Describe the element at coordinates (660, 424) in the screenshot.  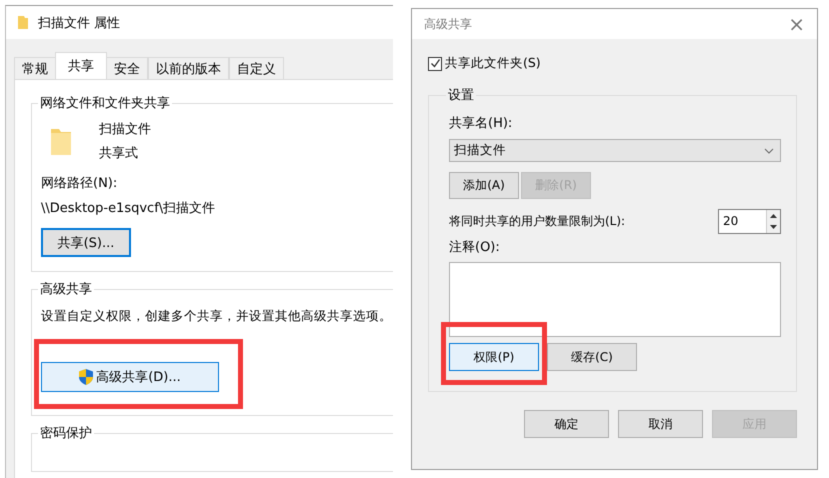
I see `dialog-button: 取消` at that location.